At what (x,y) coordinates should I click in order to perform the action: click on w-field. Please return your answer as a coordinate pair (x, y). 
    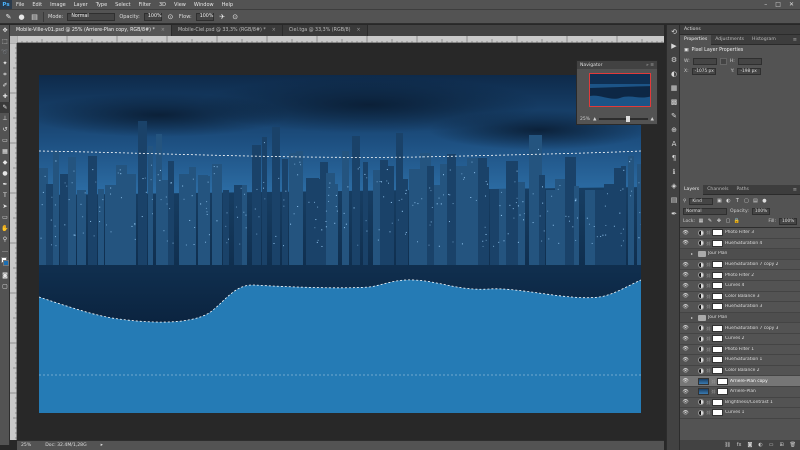
    Looking at the image, I should click on (704, 61).